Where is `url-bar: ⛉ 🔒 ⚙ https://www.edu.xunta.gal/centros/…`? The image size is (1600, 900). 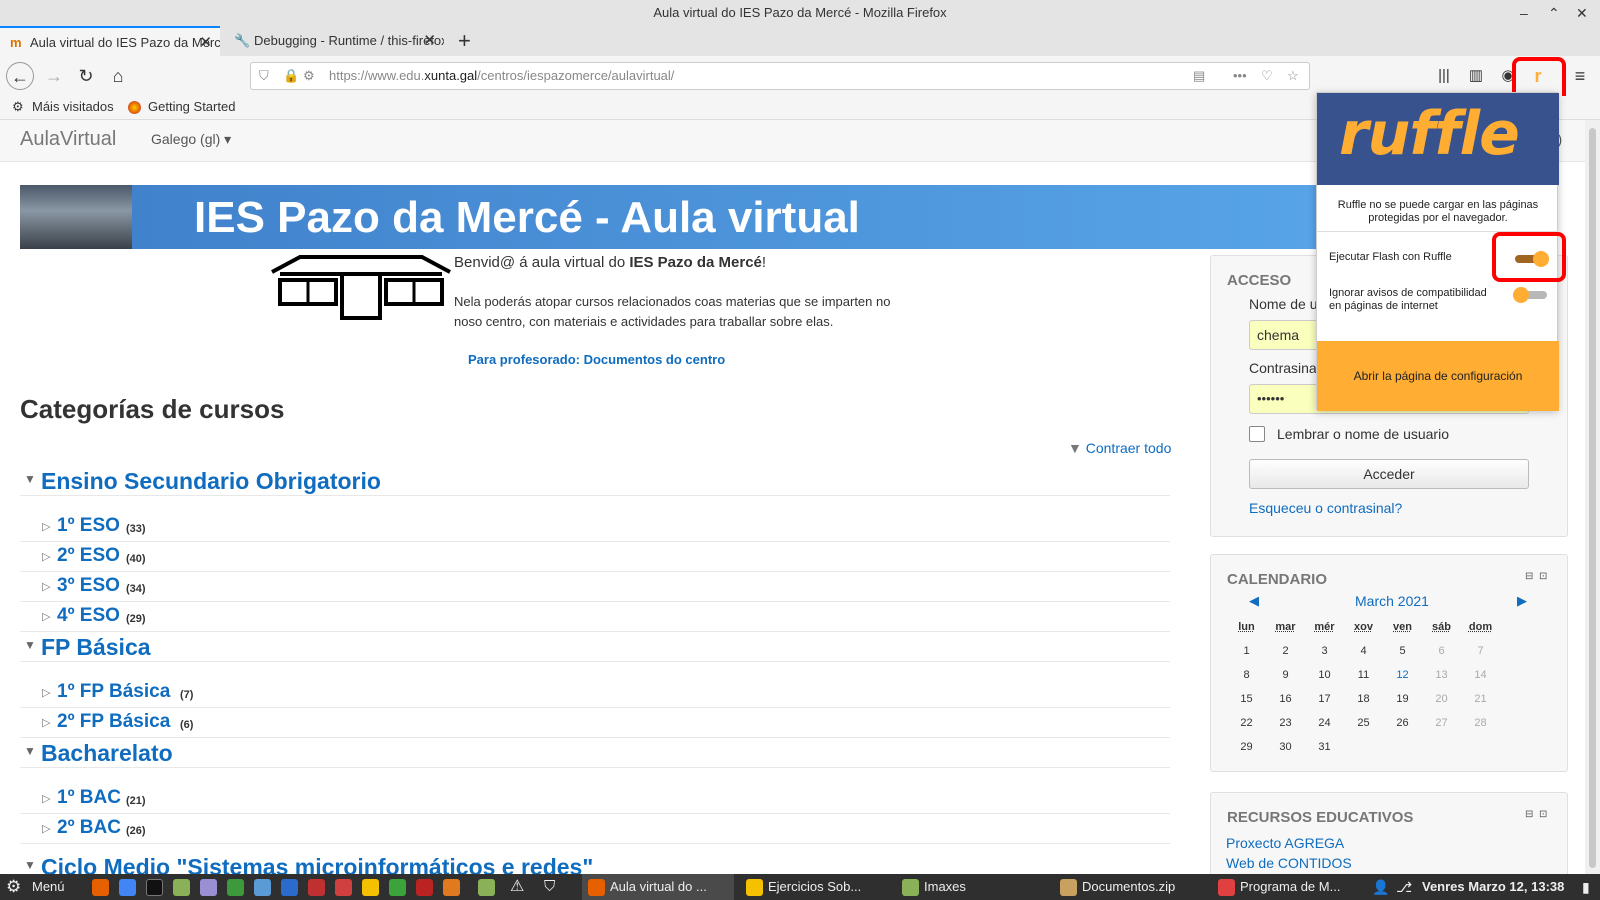
url-bar: ⛉ 🔒 ⚙ https://www.edu.xunta.gal/centros/… is located at coordinates (780, 76).